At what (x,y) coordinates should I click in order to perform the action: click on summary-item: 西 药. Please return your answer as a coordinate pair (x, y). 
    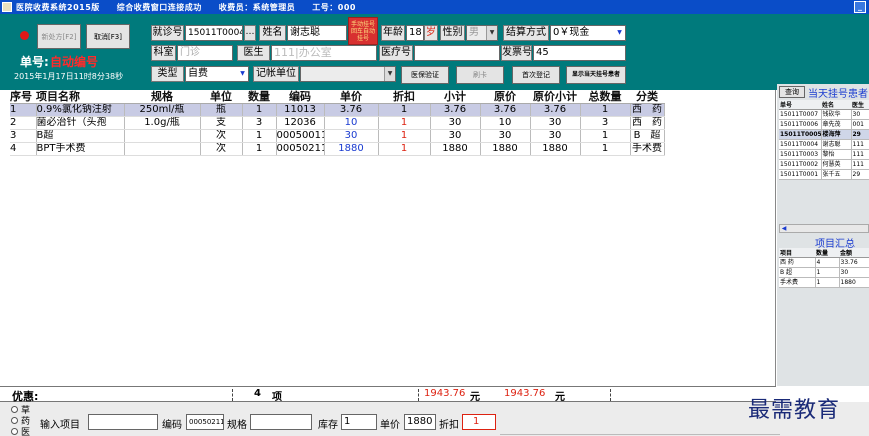
    Looking at the image, I should click on (797, 262).